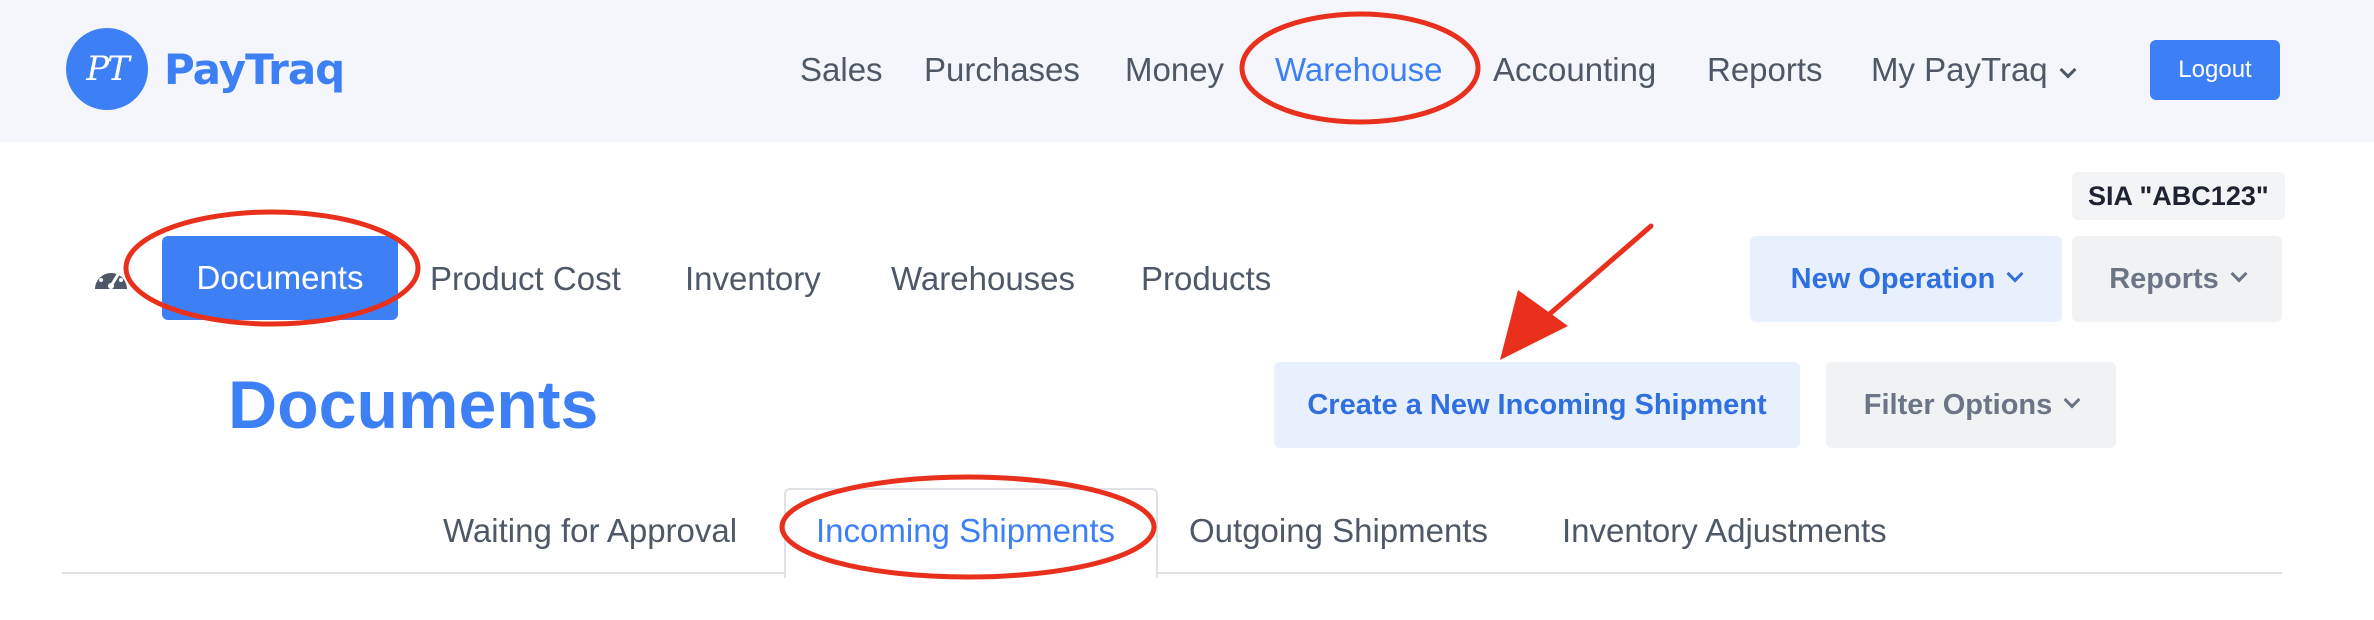  What do you see at coordinates (2178, 196) in the screenshot?
I see `company-badge: SIA "ABC123"` at bounding box center [2178, 196].